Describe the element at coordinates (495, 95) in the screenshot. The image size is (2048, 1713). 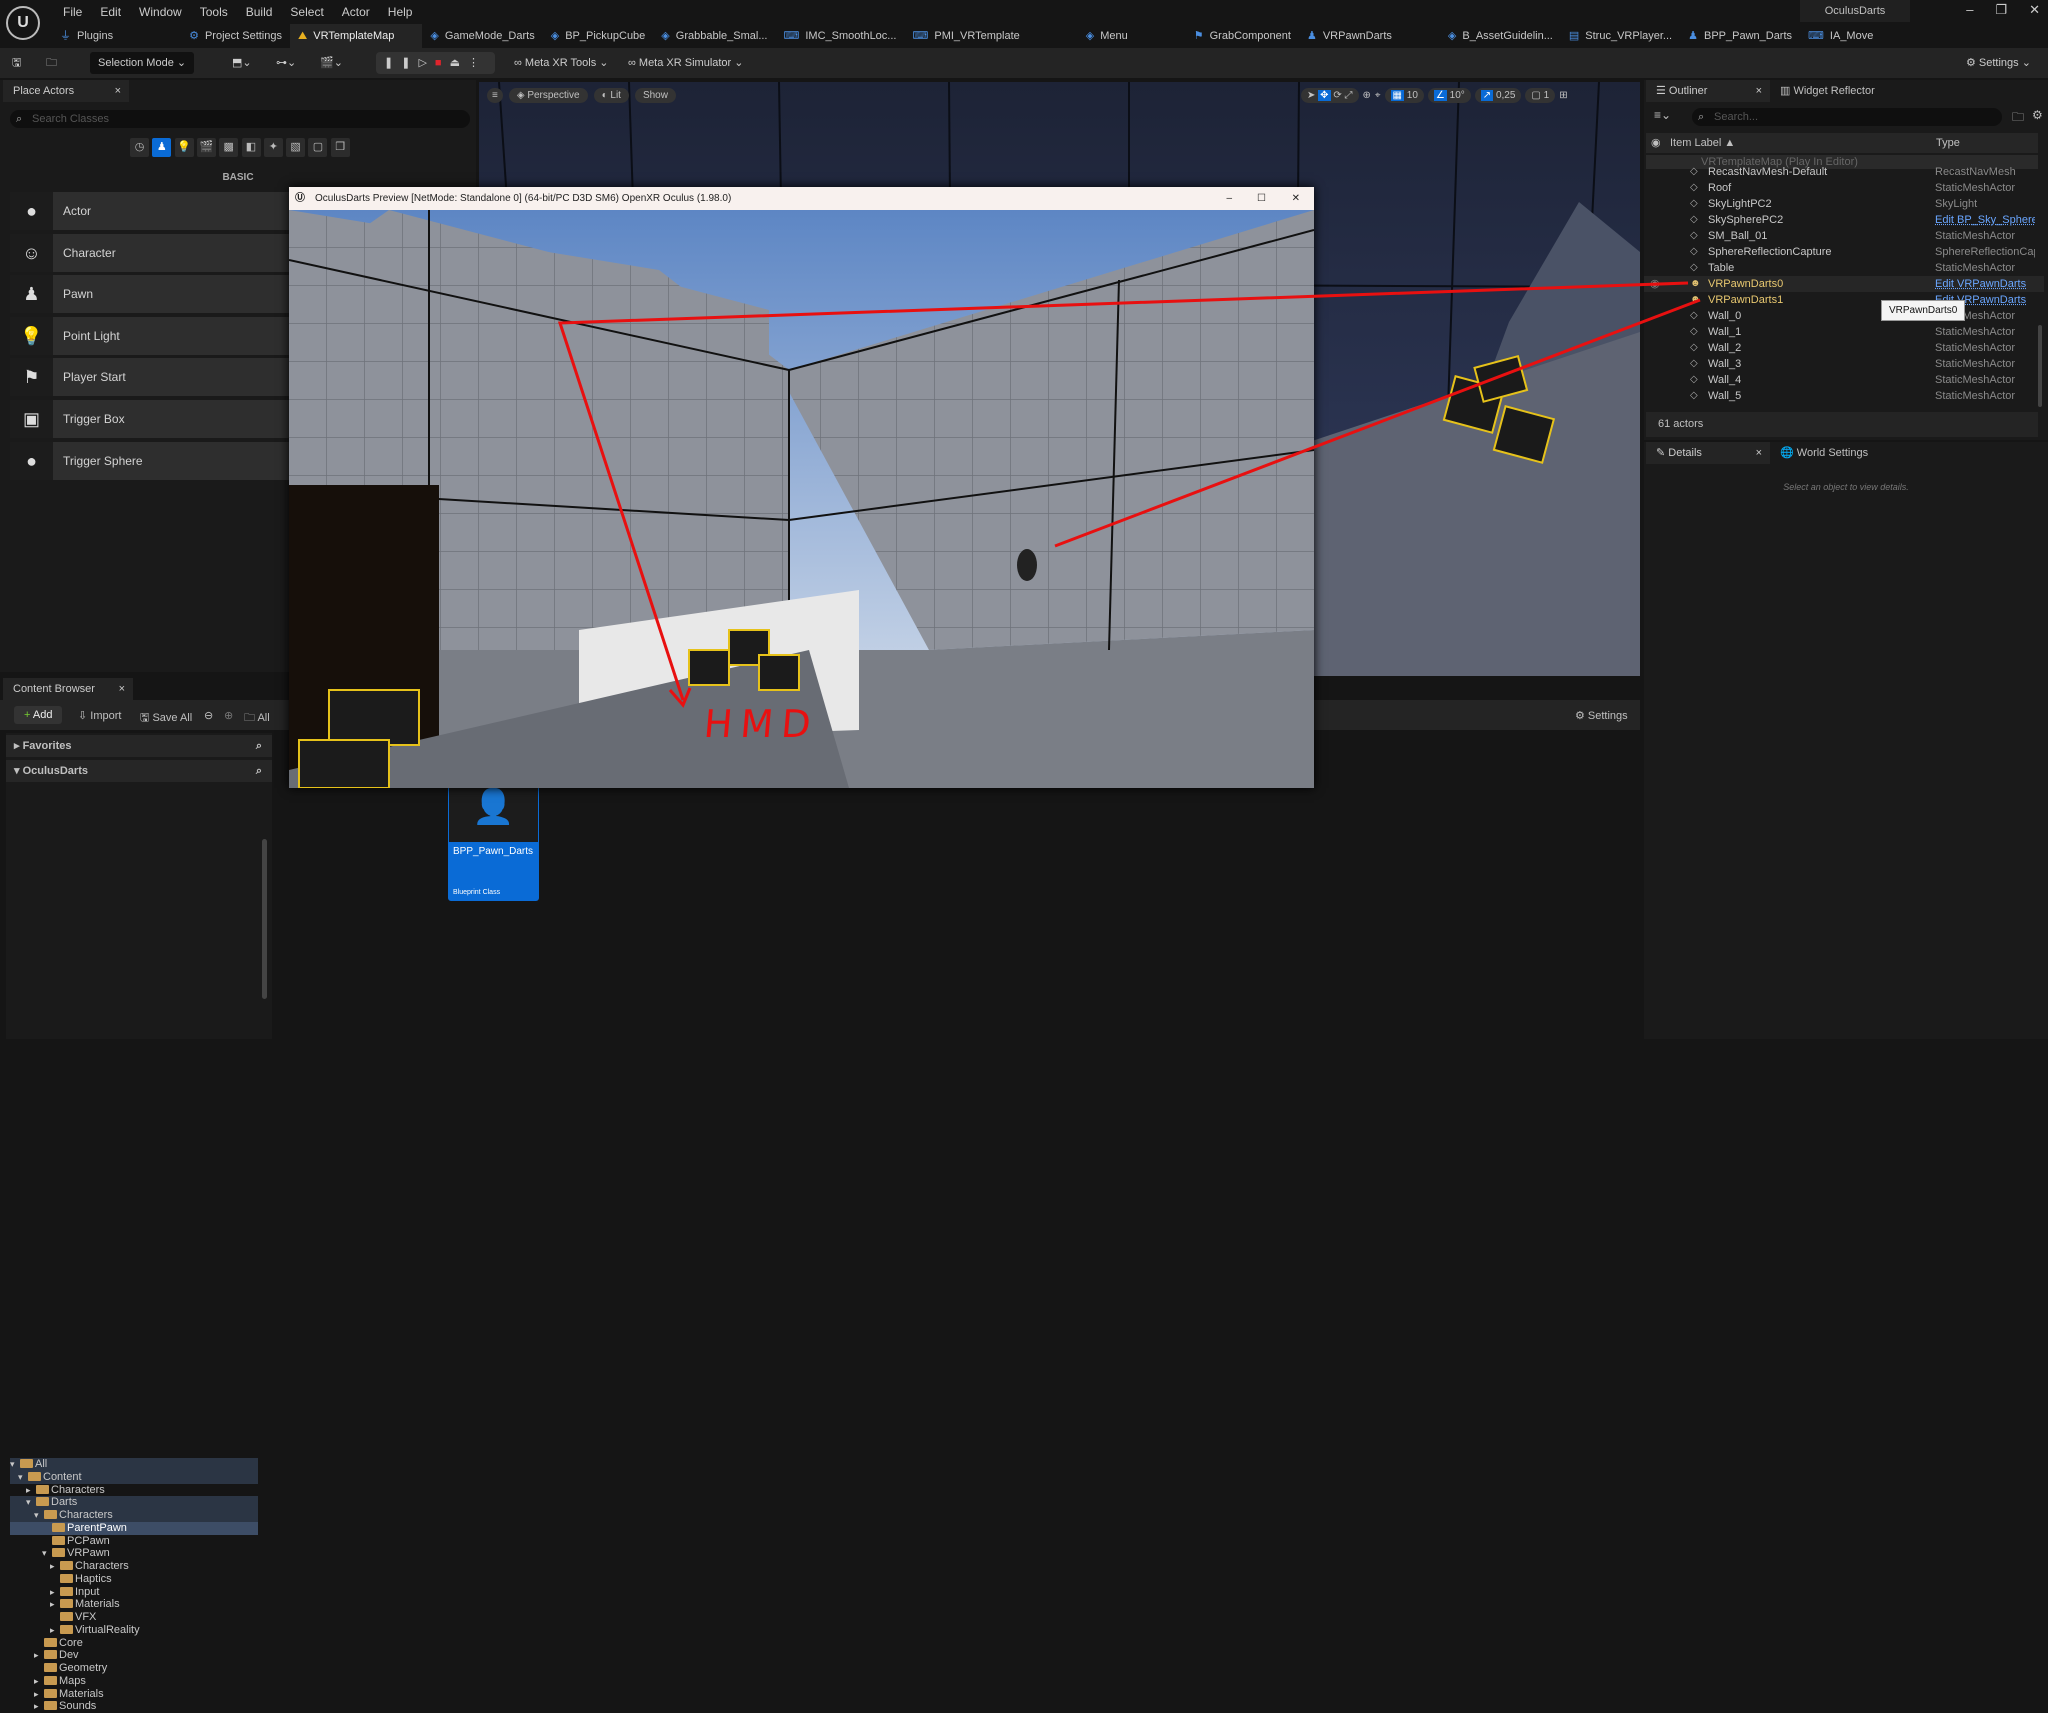
I see `viewport-menu-icon: ≡` at that location.